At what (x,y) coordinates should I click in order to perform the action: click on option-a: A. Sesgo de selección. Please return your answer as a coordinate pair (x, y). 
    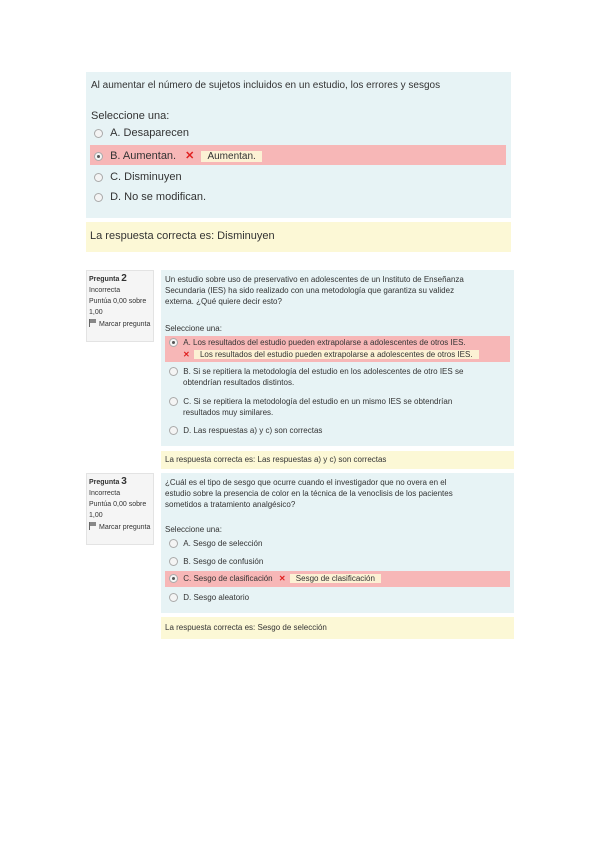
    Looking at the image, I should click on (216, 544).